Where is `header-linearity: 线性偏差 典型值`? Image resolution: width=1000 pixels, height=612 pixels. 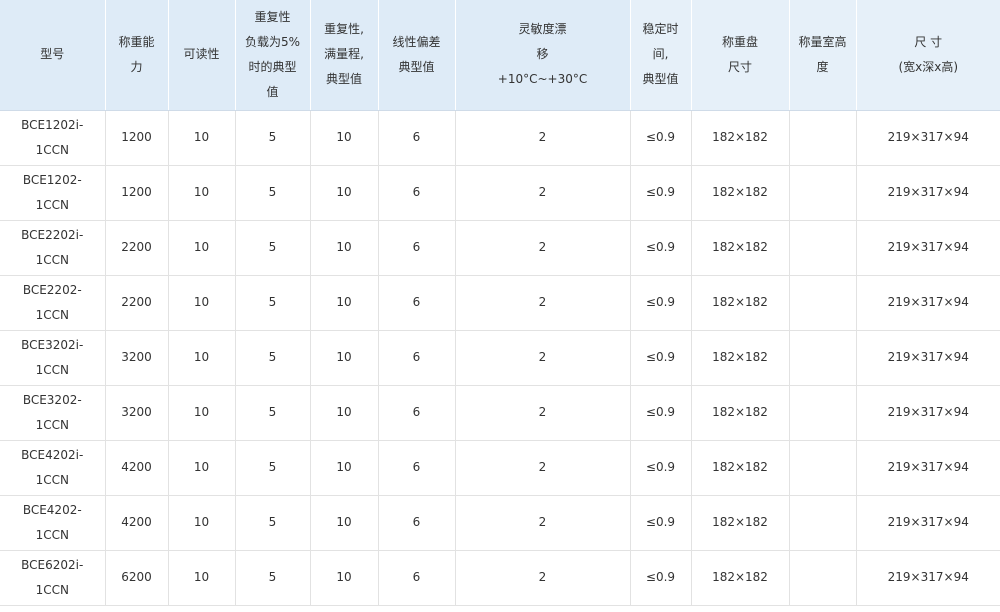
header-linearity: 线性偏差 典型值 is located at coordinates (417, 55).